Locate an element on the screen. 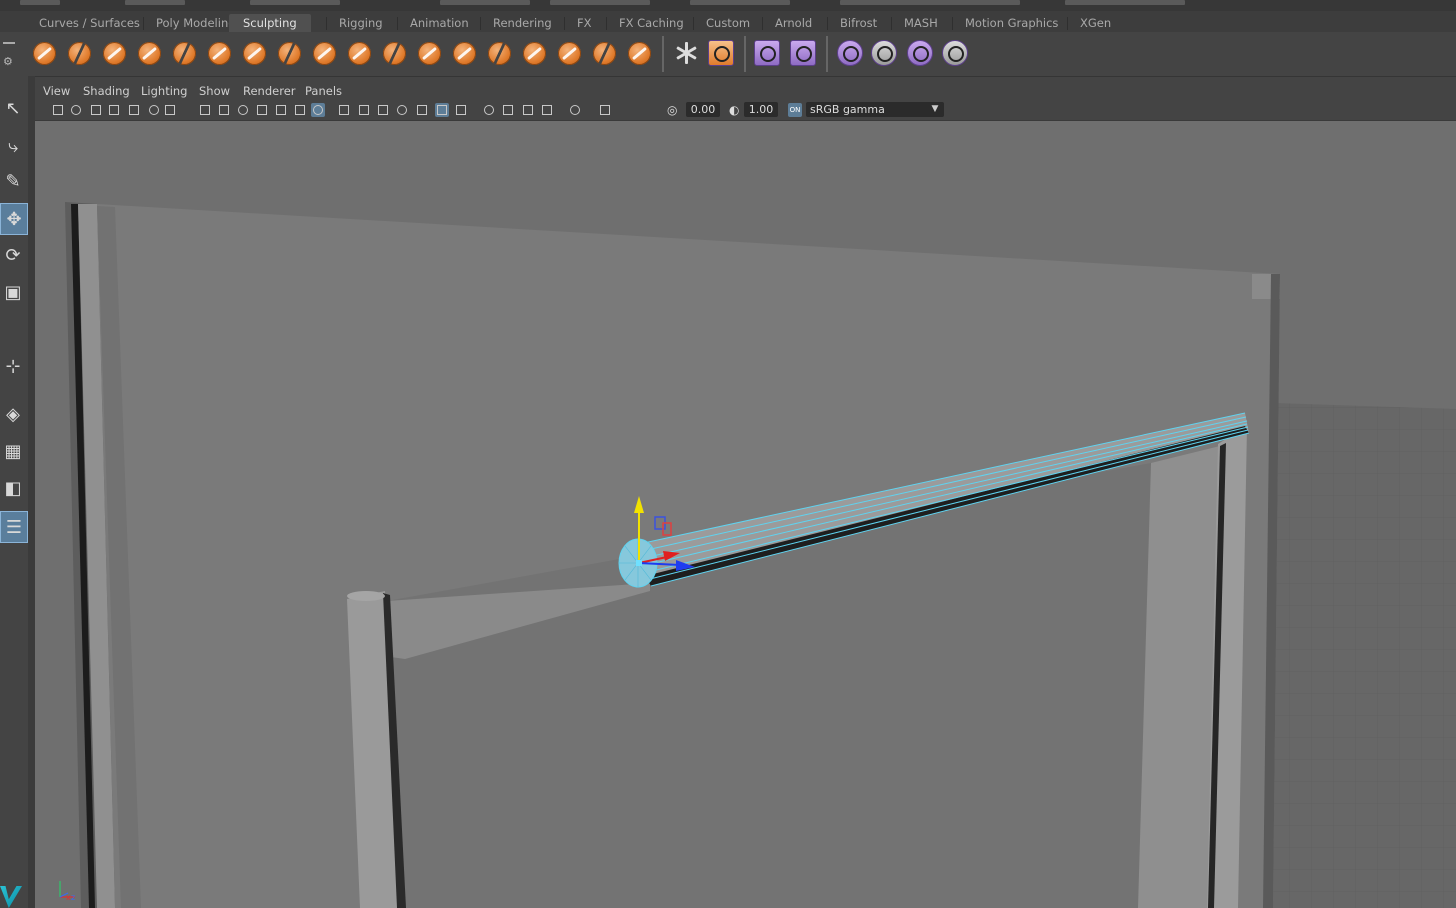 The image size is (1456, 908). smooth-shade-icon is located at coordinates (344, 110).